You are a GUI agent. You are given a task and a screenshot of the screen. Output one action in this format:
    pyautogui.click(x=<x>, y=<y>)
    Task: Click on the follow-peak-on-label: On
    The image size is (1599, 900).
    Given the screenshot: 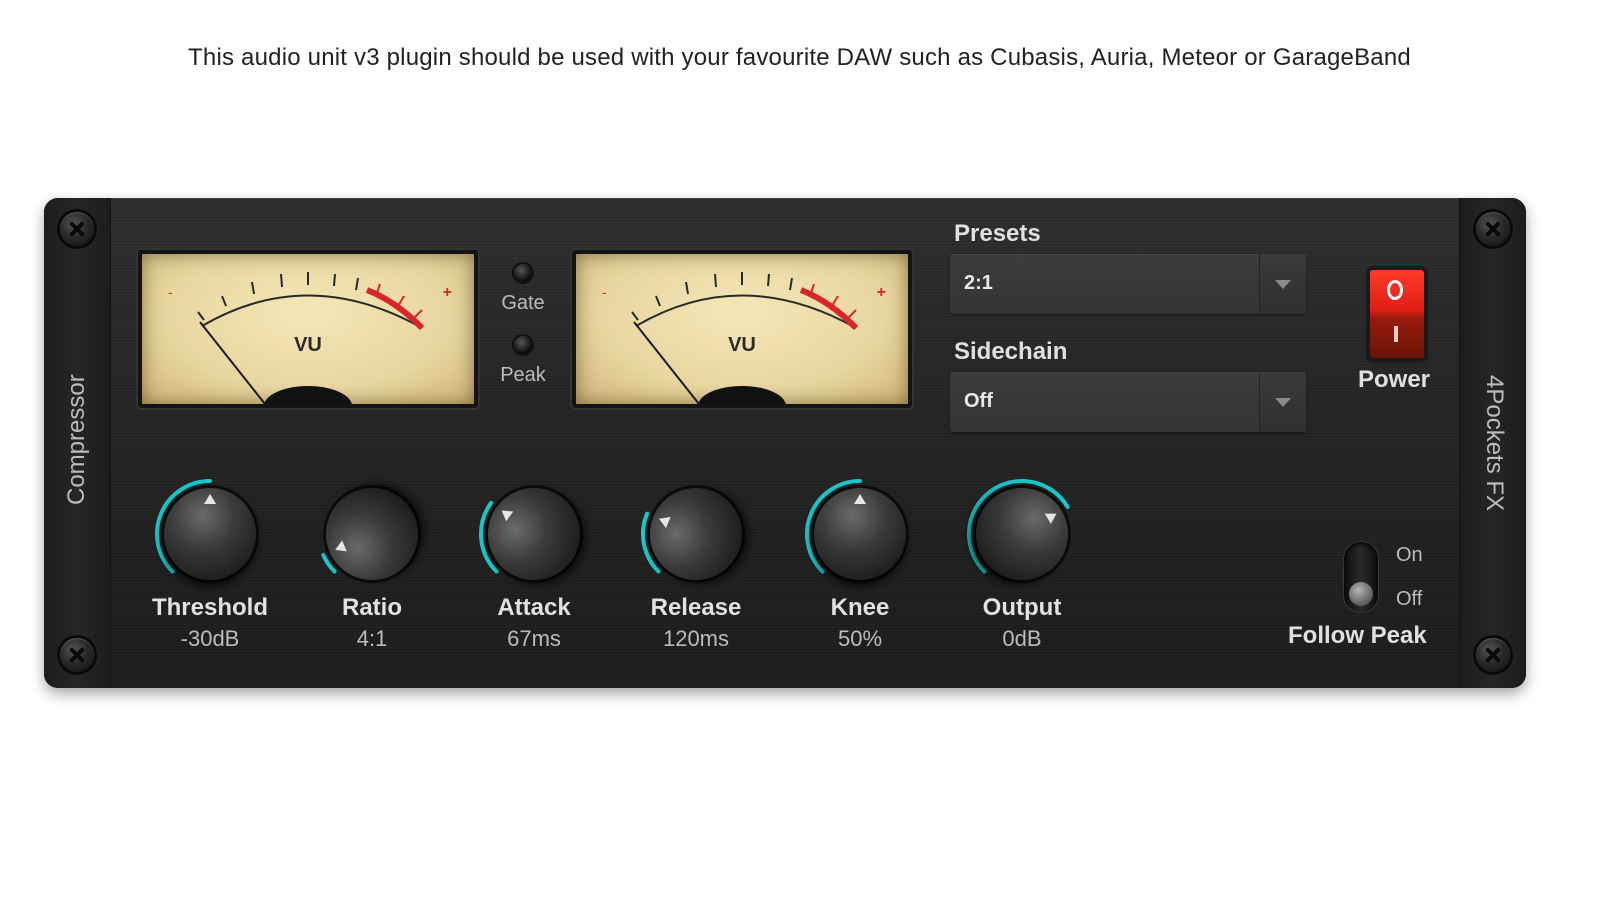 What is the action you would take?
    pyautogui.click(x=1409, y=555)
    